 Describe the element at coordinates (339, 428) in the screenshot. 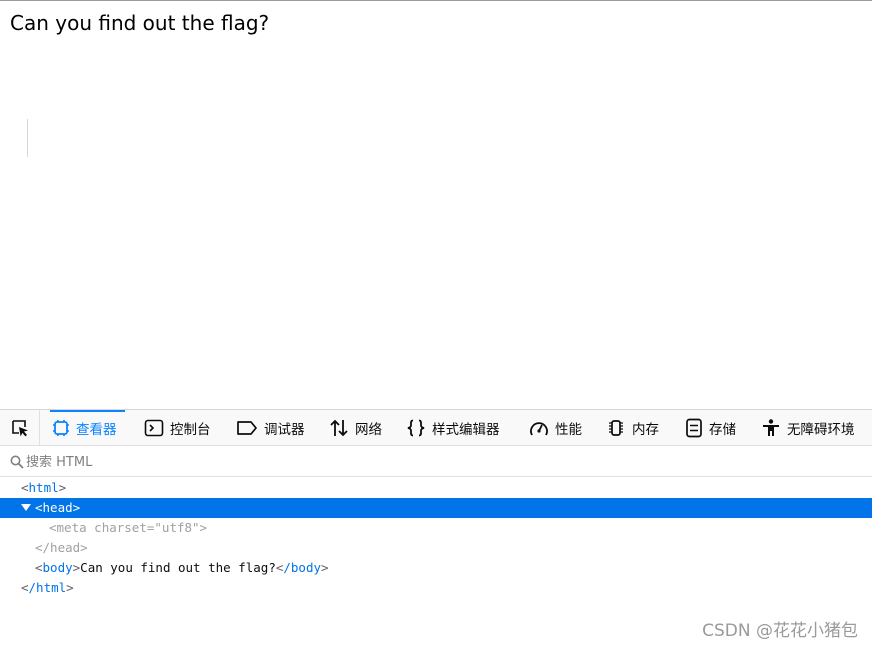

I see `network-icon` at that location.